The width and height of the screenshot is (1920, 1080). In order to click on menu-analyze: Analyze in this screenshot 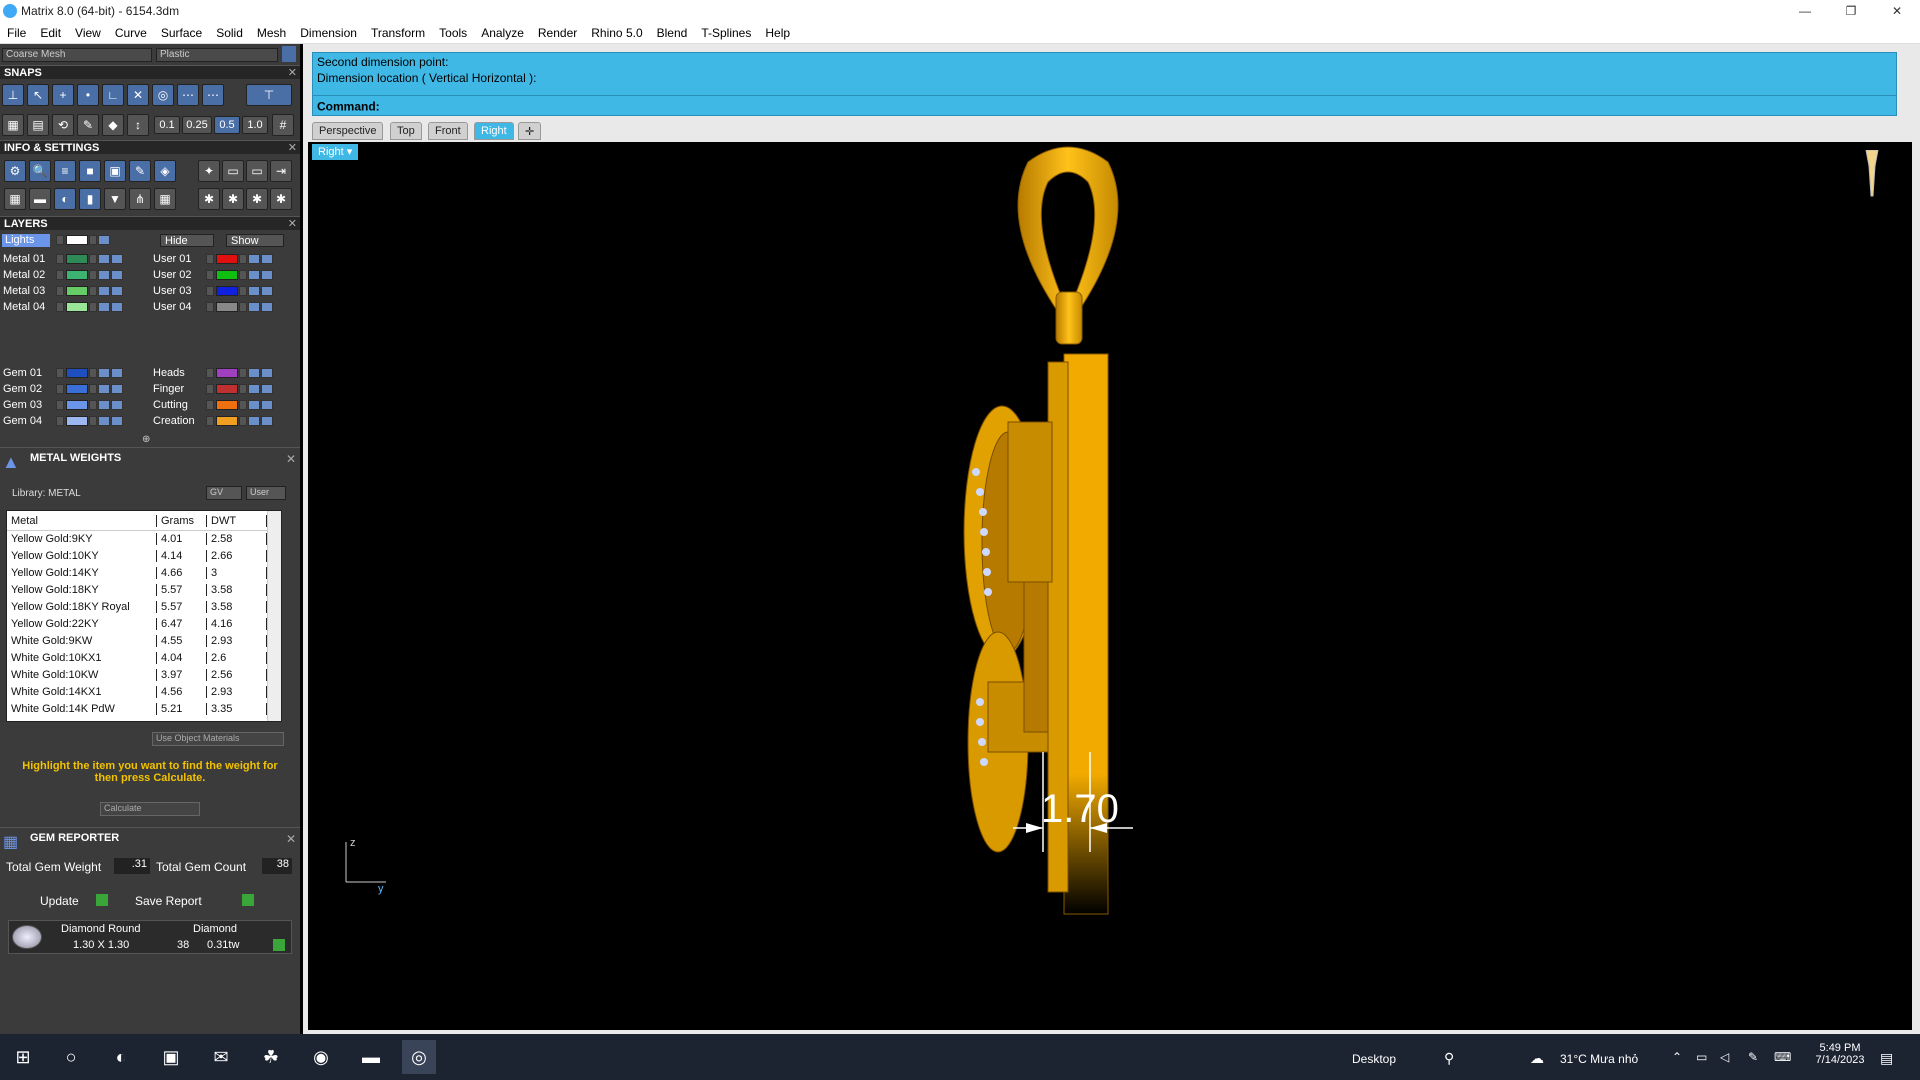, I will do `click(502, 33)`.